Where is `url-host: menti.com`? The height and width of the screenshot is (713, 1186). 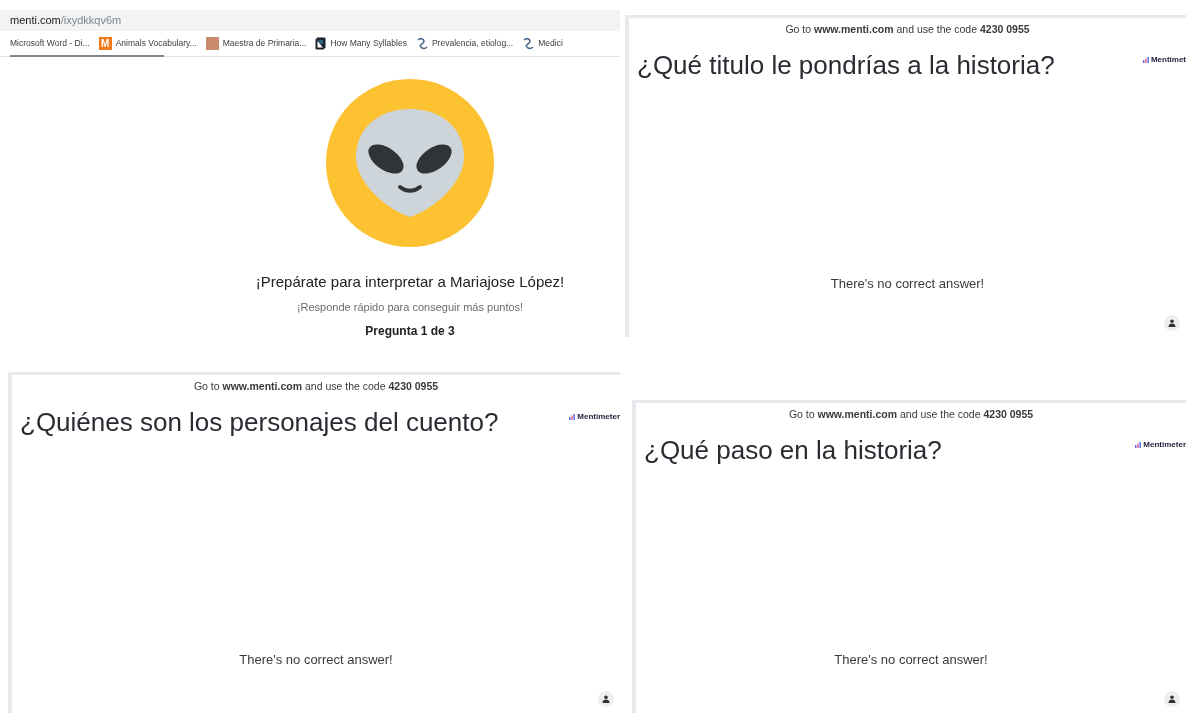
url-host: menti.com is located at coordinates (35, 21).